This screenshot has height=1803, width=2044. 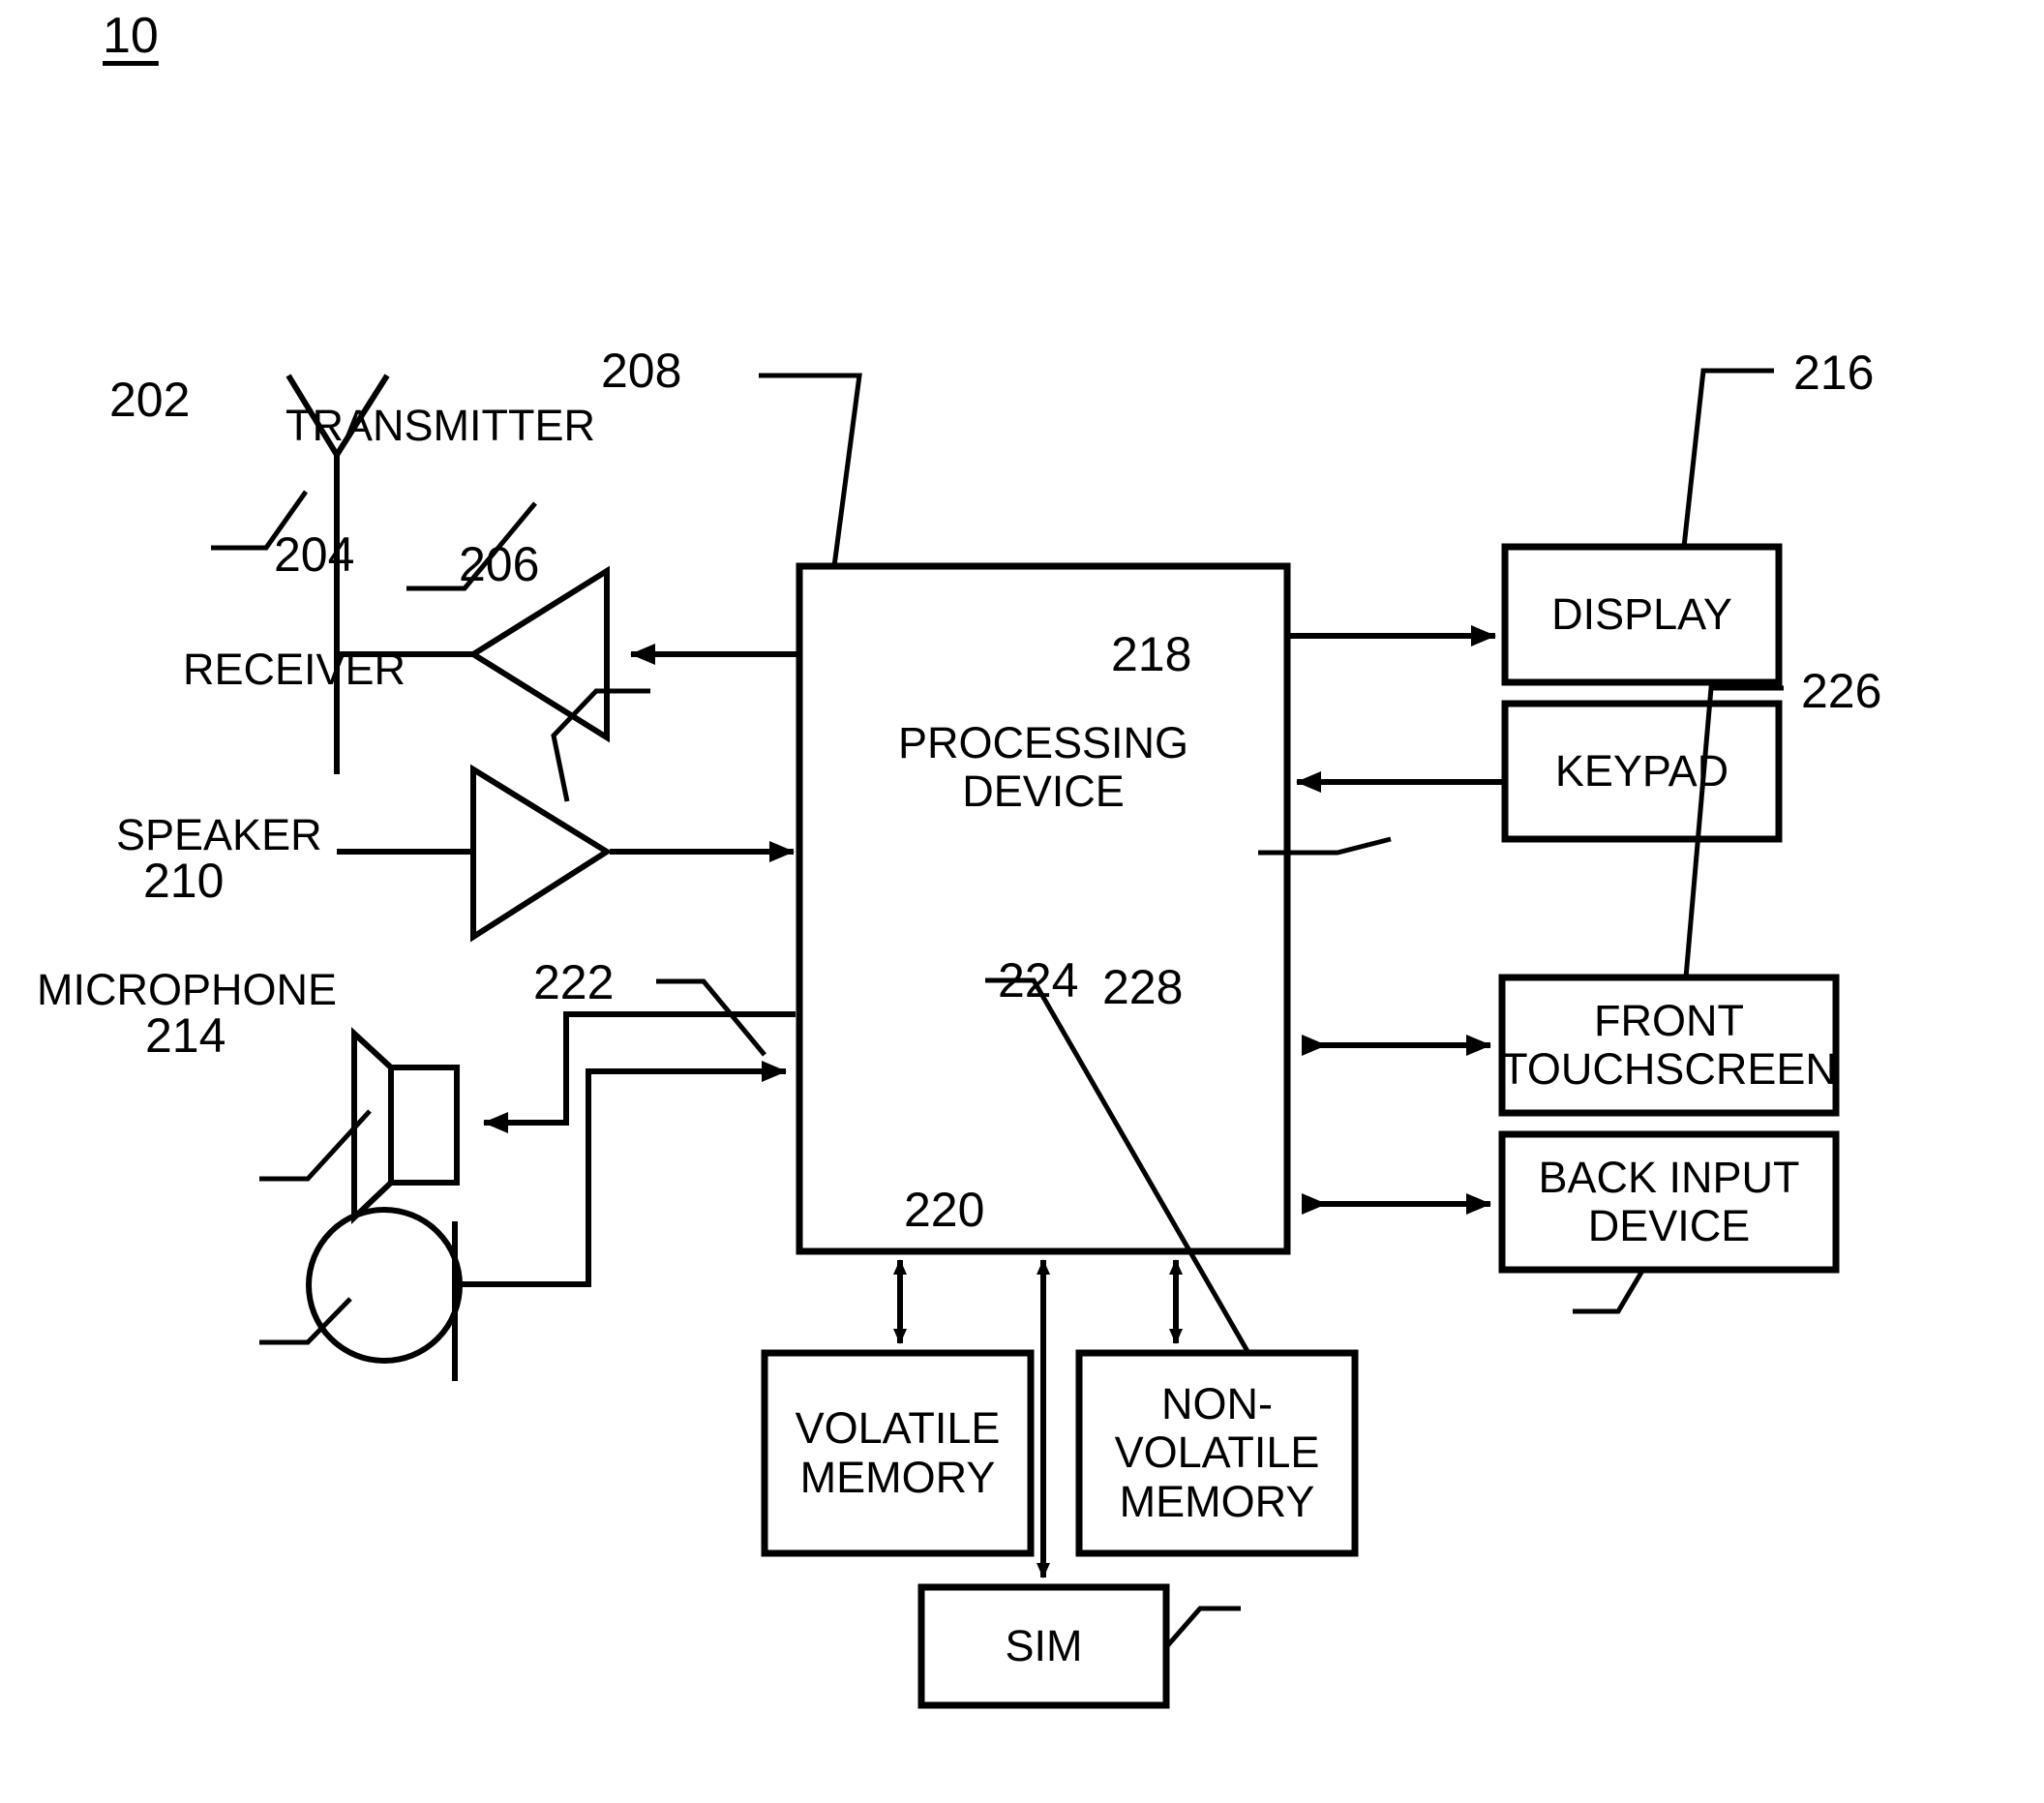 I want to click on sim-box, so click(x=1043, y=1646).